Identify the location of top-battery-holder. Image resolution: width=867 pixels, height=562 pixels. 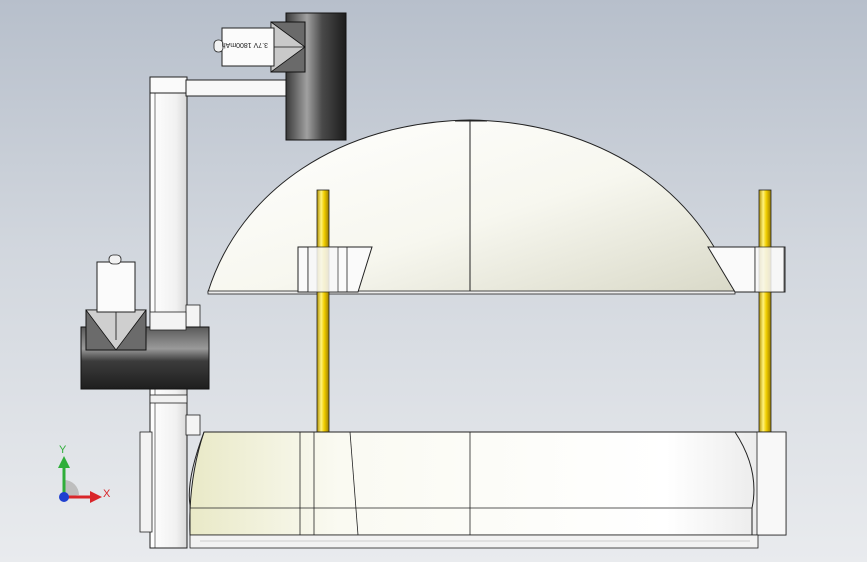
(308, 76).